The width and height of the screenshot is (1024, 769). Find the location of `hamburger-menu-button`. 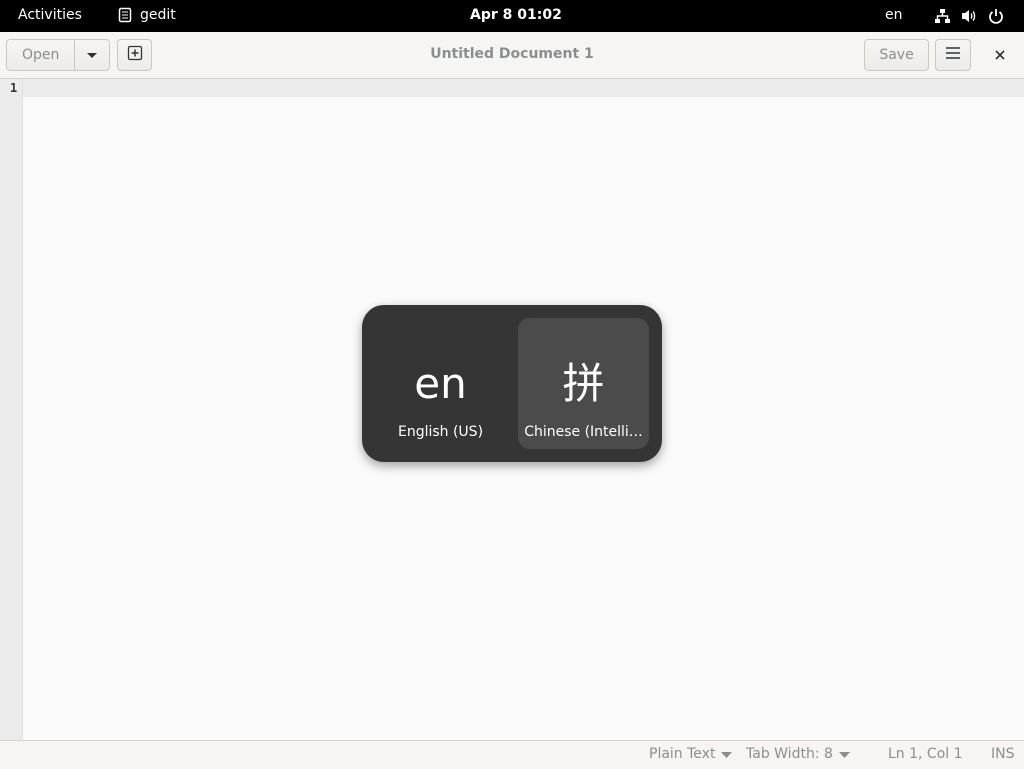

hamburger-menu-button is located at coordinates (953, 55).